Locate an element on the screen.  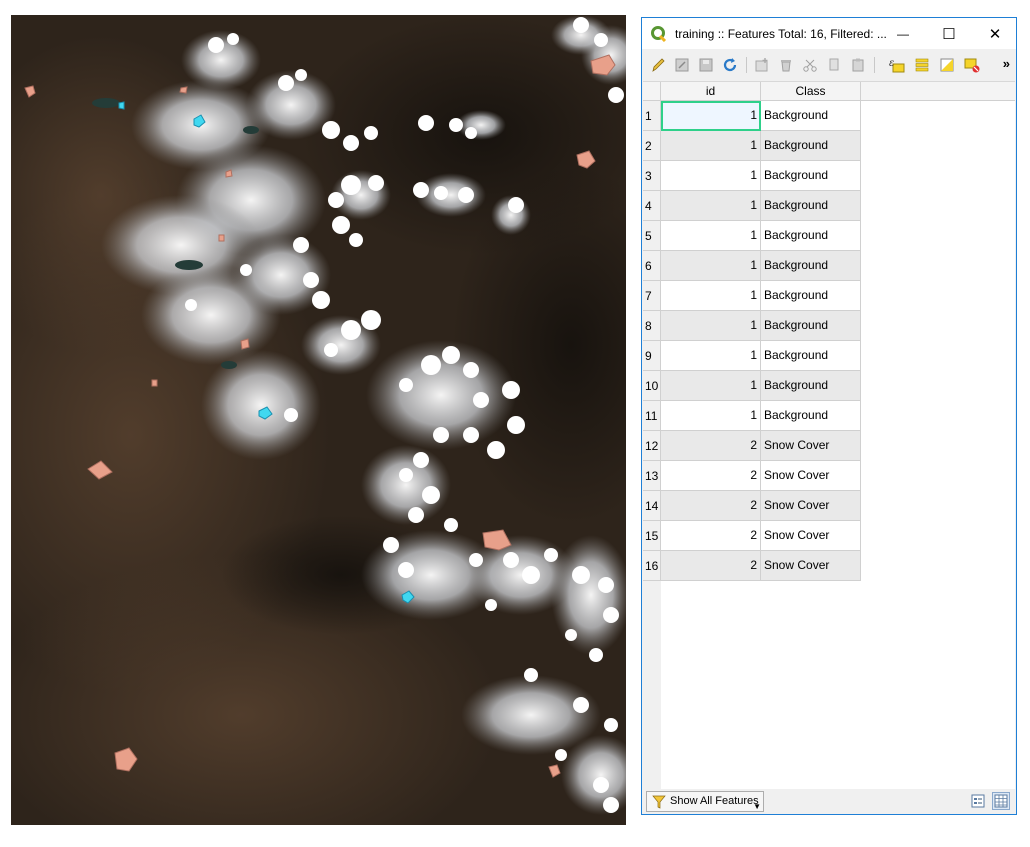
minimize-icon: — is located at coordinates (903, 33).